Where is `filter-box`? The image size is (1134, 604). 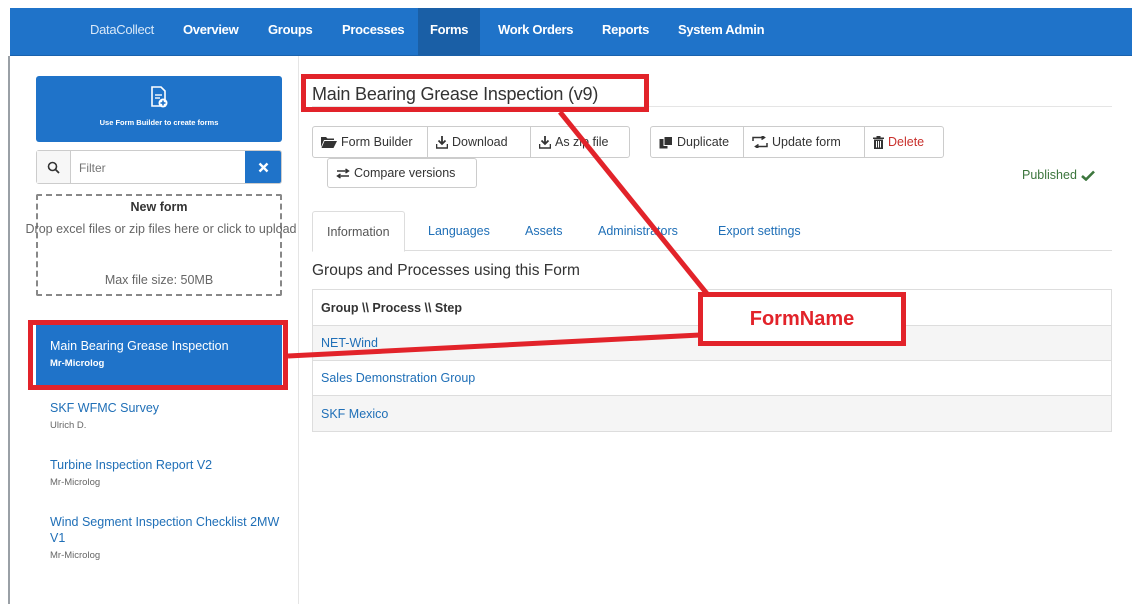 filter-box is located at coordinates (159, 167).